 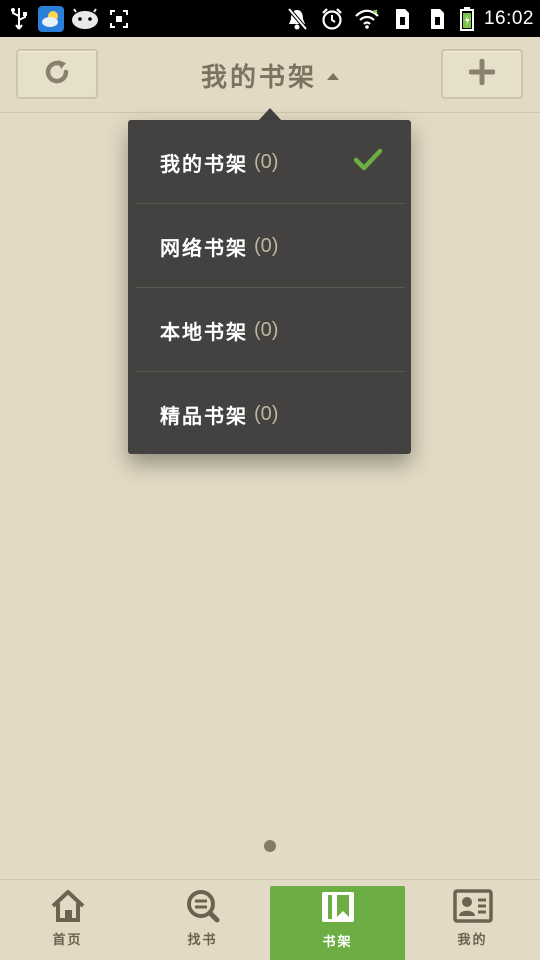 I want to click on home-icon, so click(x=68, y=908).